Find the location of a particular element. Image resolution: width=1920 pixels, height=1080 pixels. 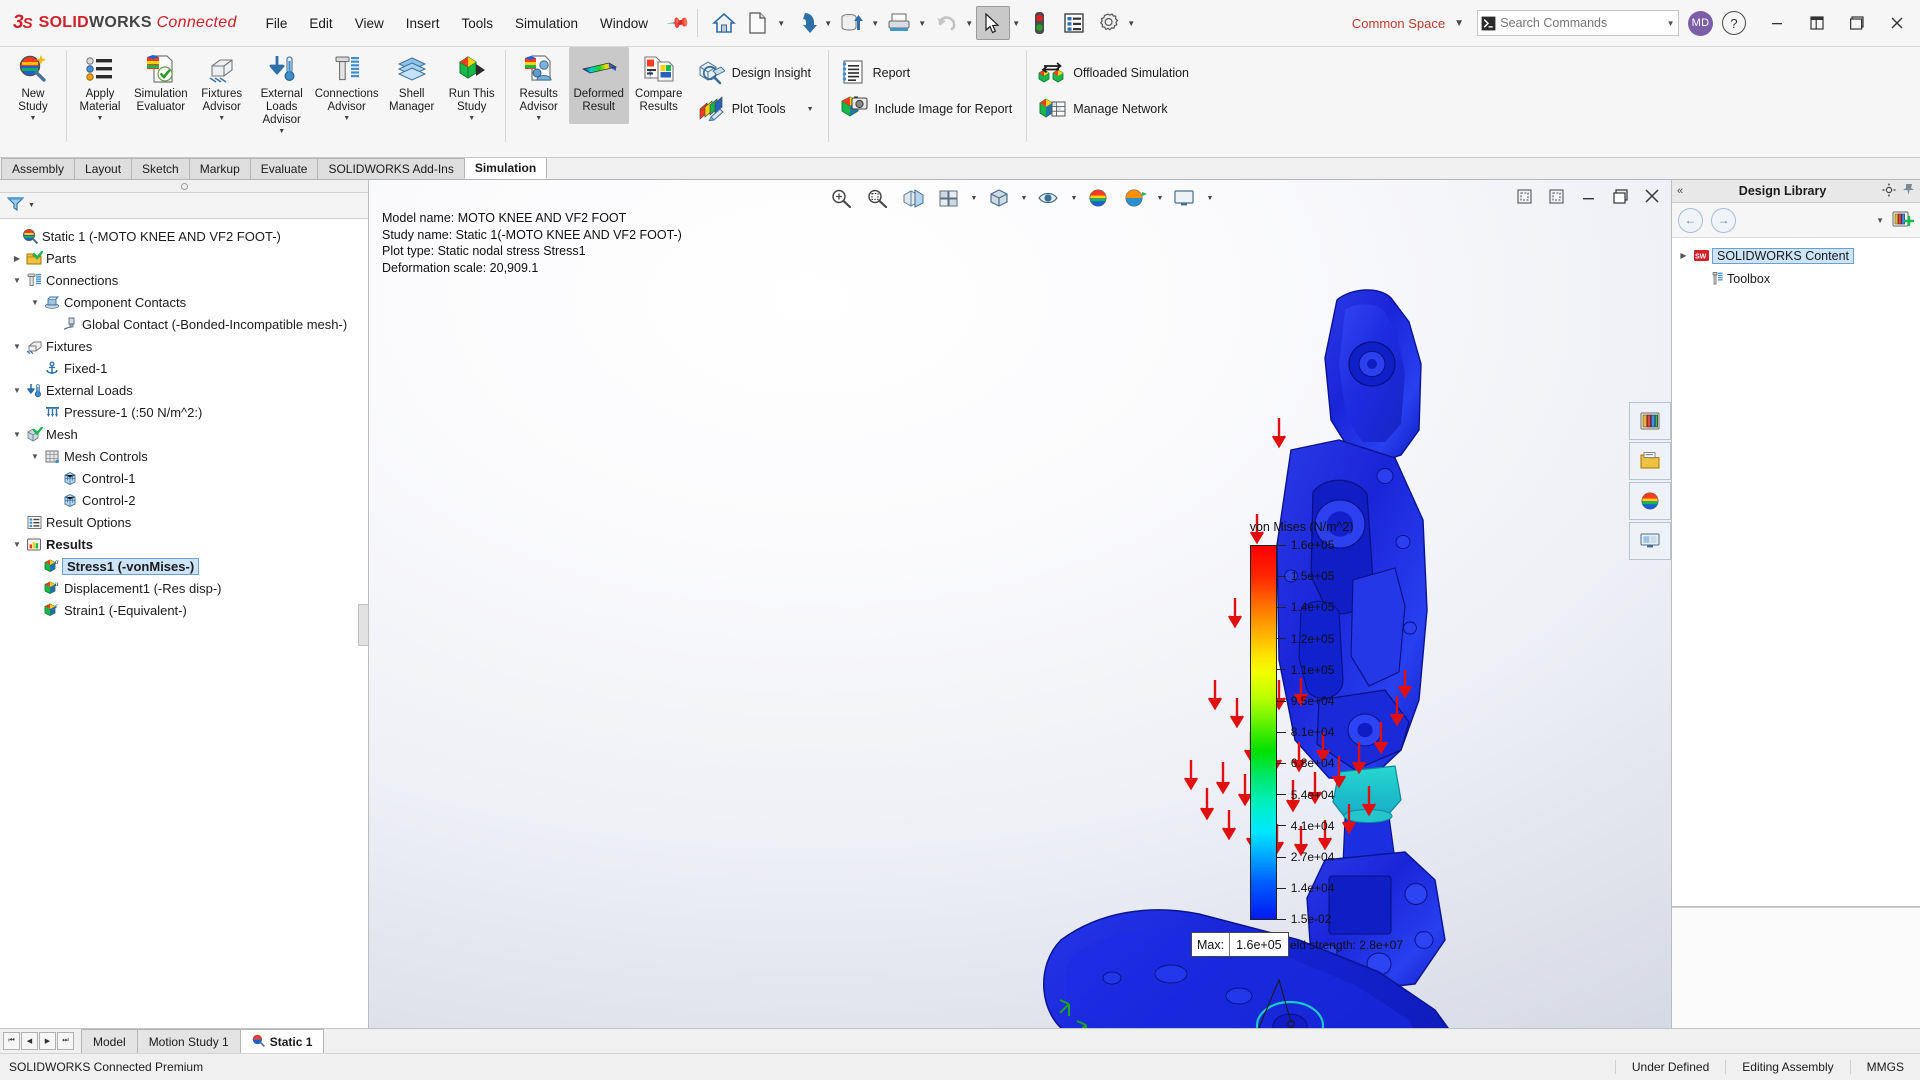

print-dropdown: ▼ is located at coordinates (922, 23).